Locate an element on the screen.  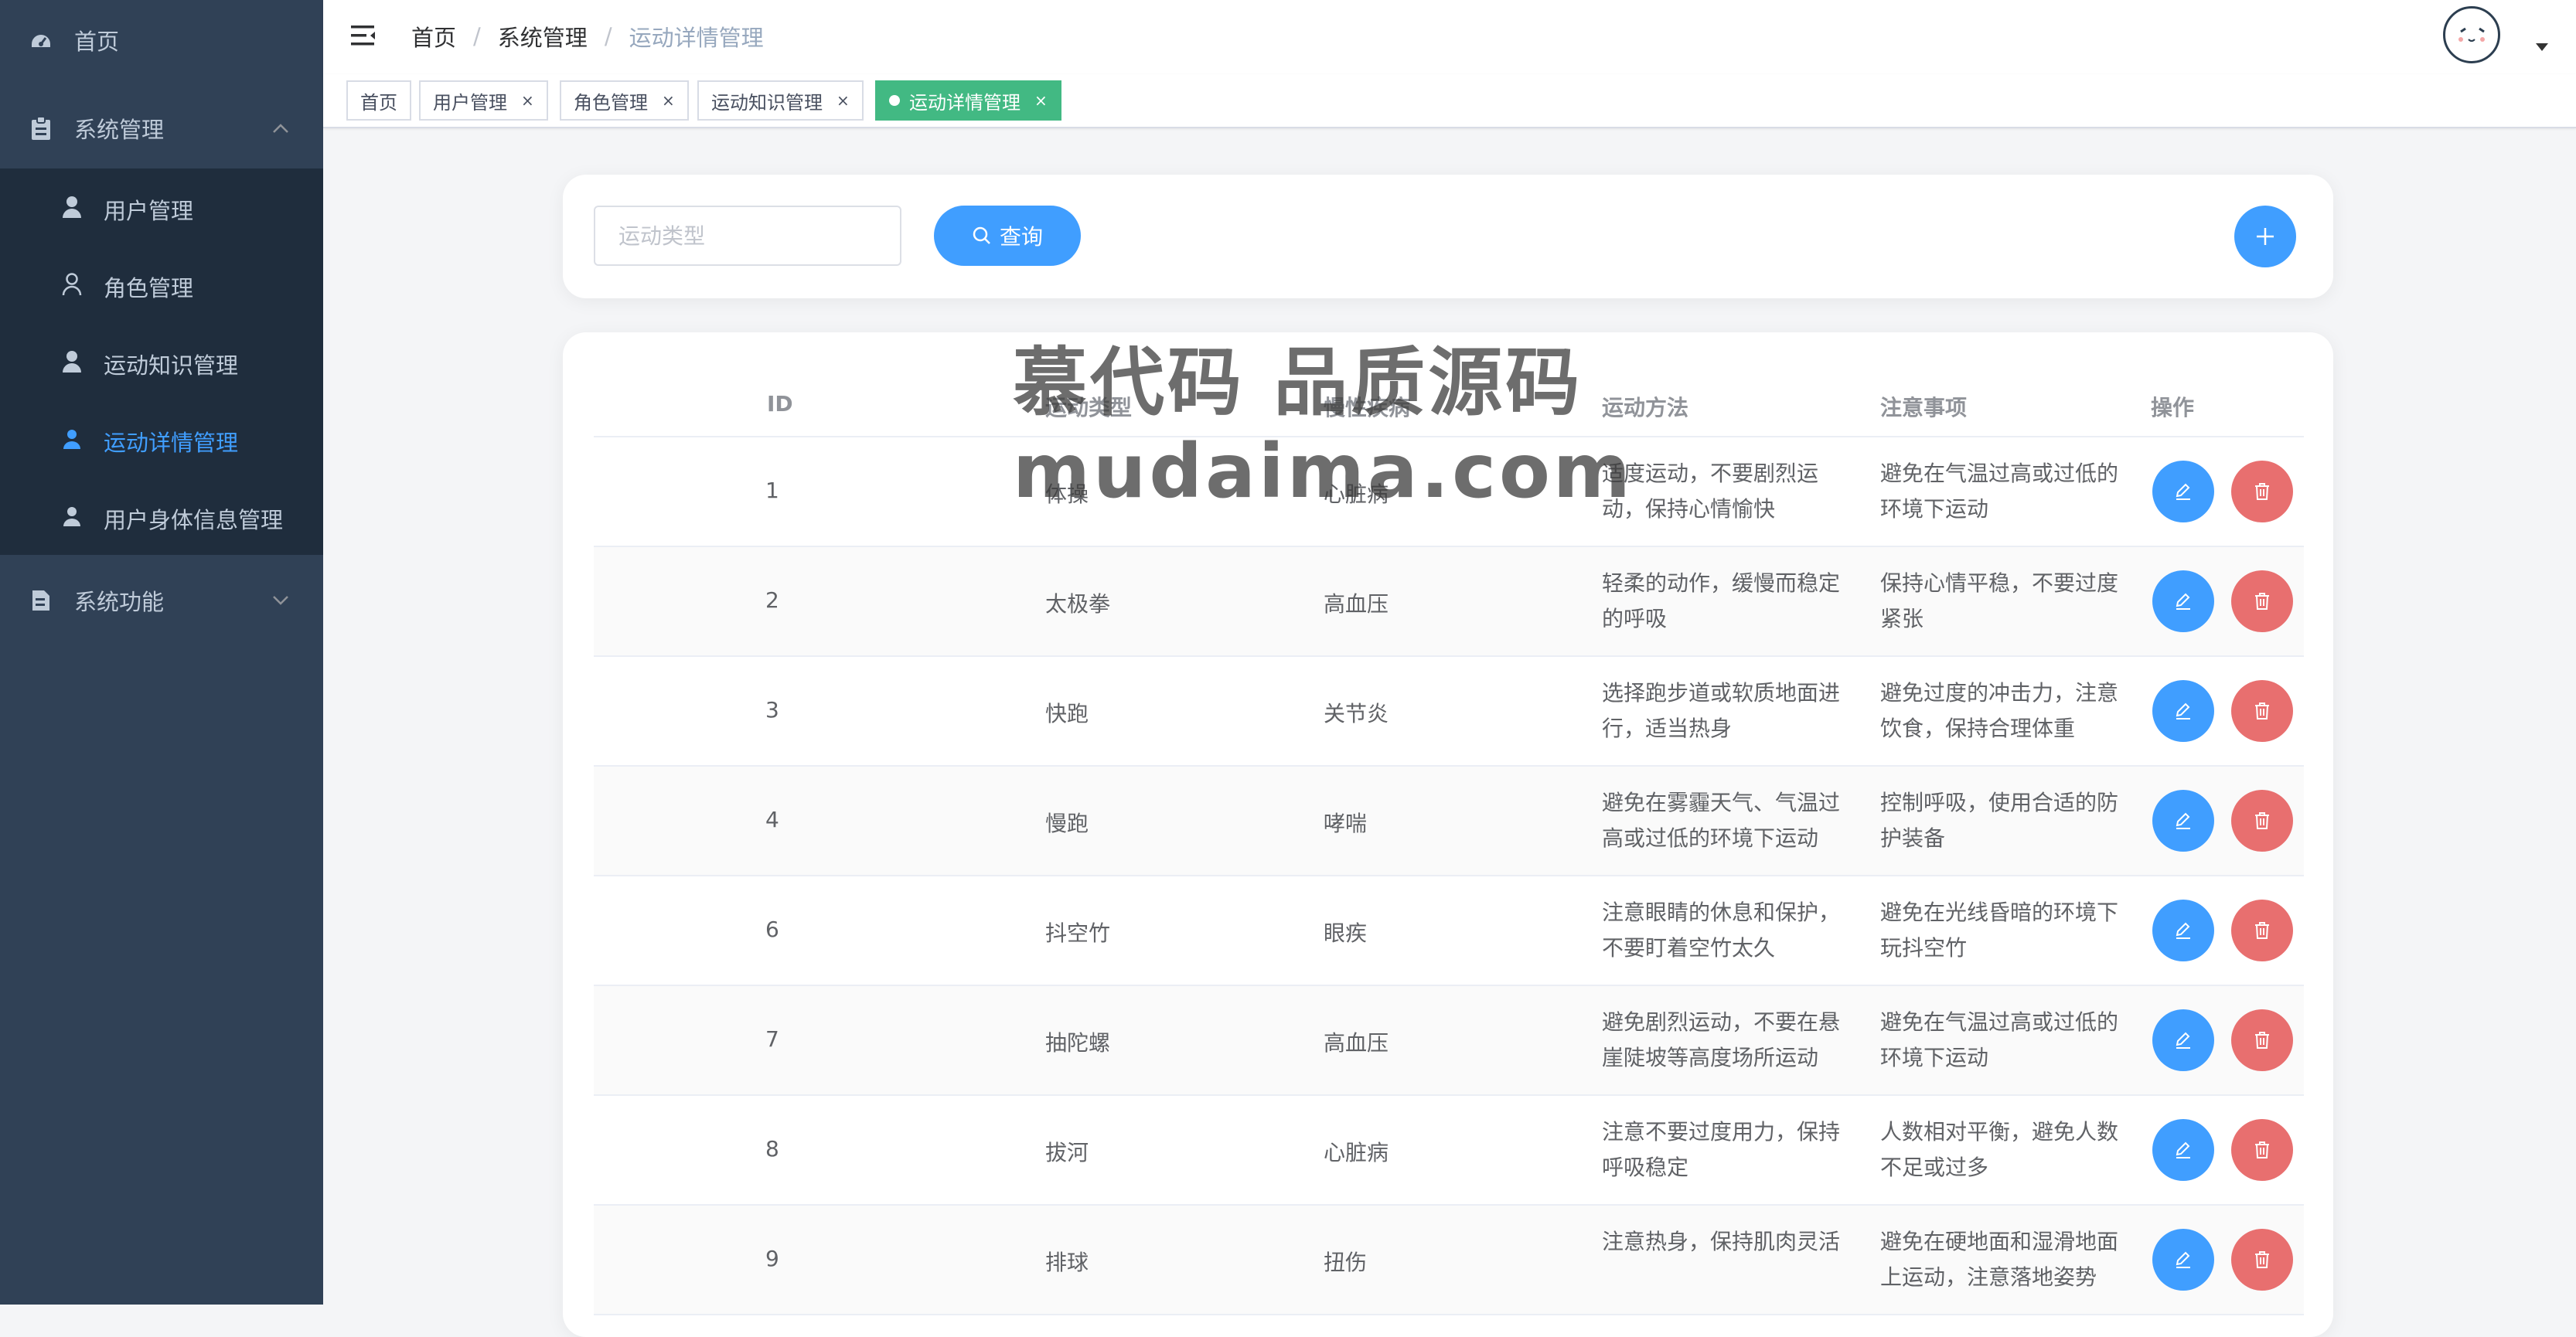
column-header-method: 运动方法 is located at coordinates (1645, 407).